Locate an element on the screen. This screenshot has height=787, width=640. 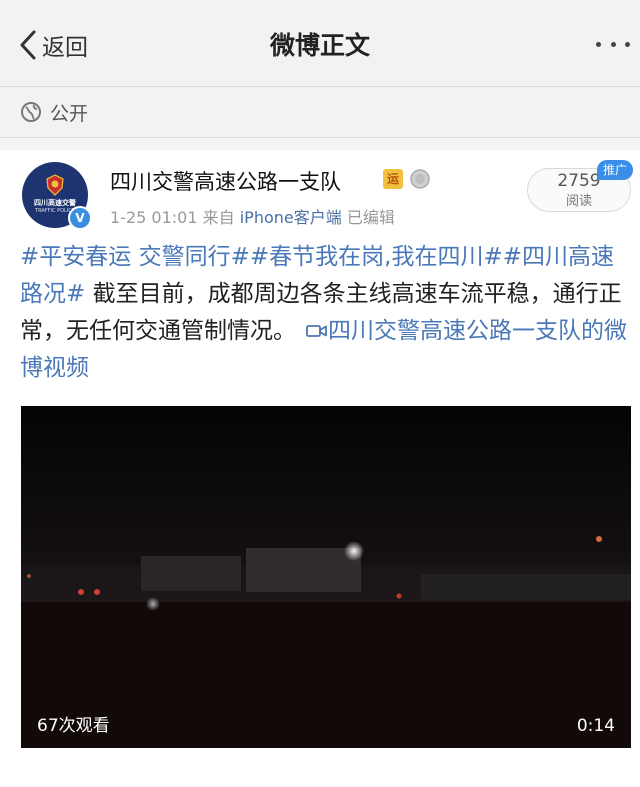
top-navigation-bar: 返回 微博正文 is located at coordinates (320, 43).